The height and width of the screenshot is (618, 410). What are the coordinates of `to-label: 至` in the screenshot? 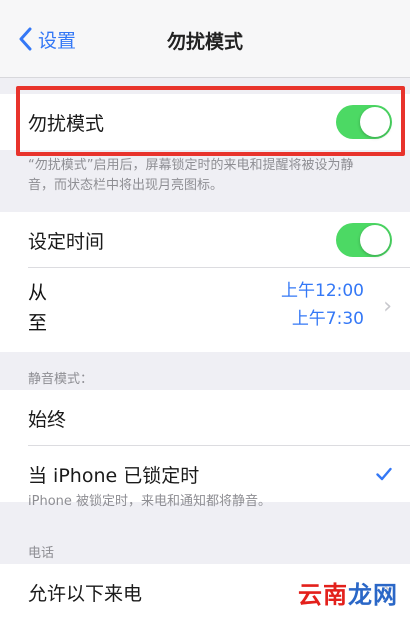 It's located at (38, 323).